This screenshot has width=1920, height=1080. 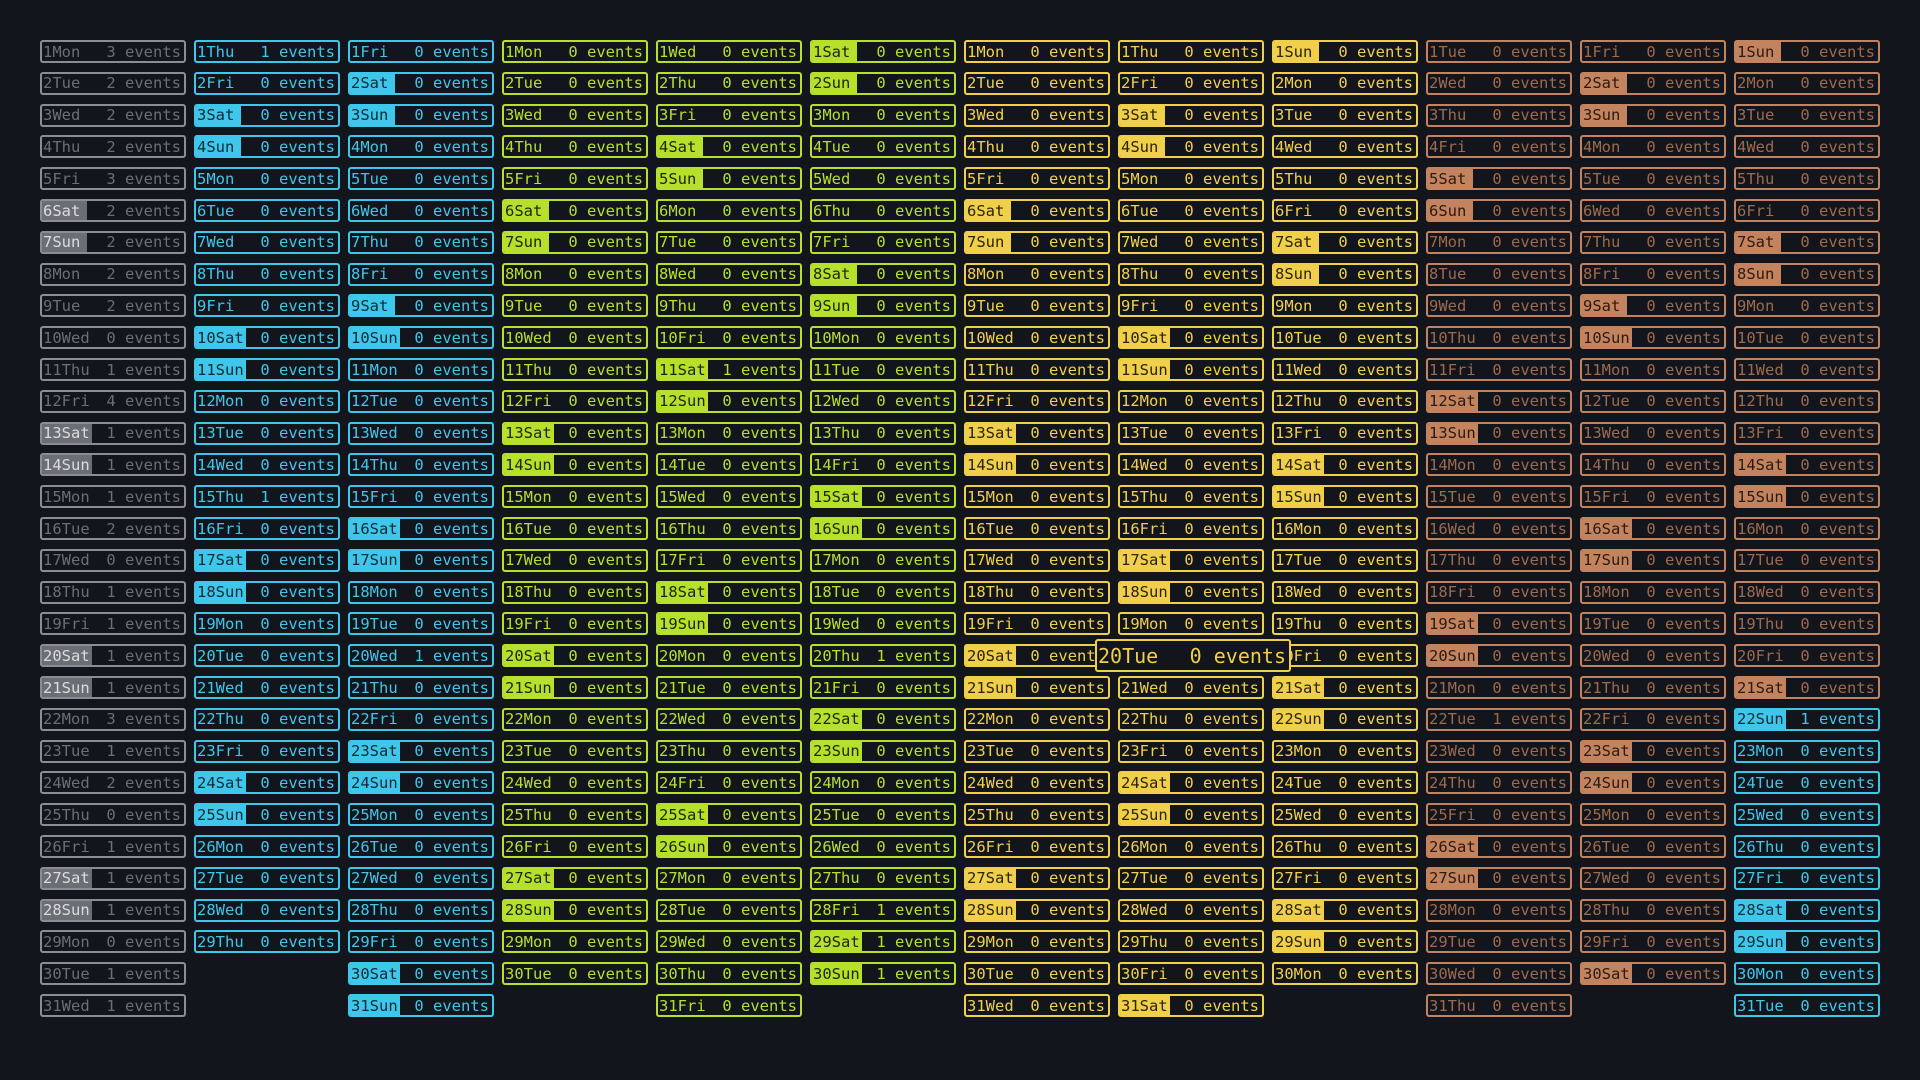 What do you see at coordinates (1499, 528) in the screenshot?
I see `day-cell: 16Wed 0 events` at bounding box center [1499, 528].